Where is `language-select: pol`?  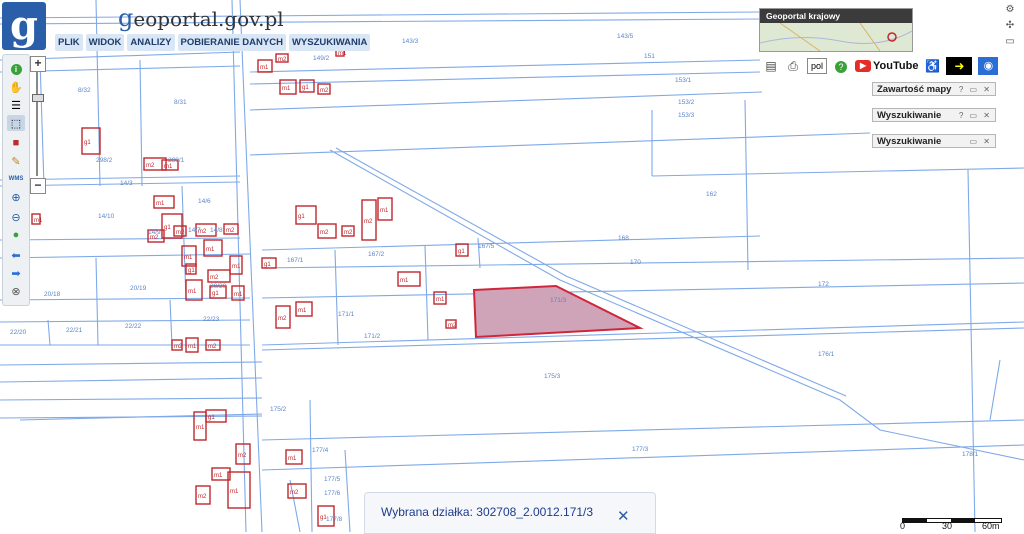 language-select: pol is located at coordinates (817, 66).